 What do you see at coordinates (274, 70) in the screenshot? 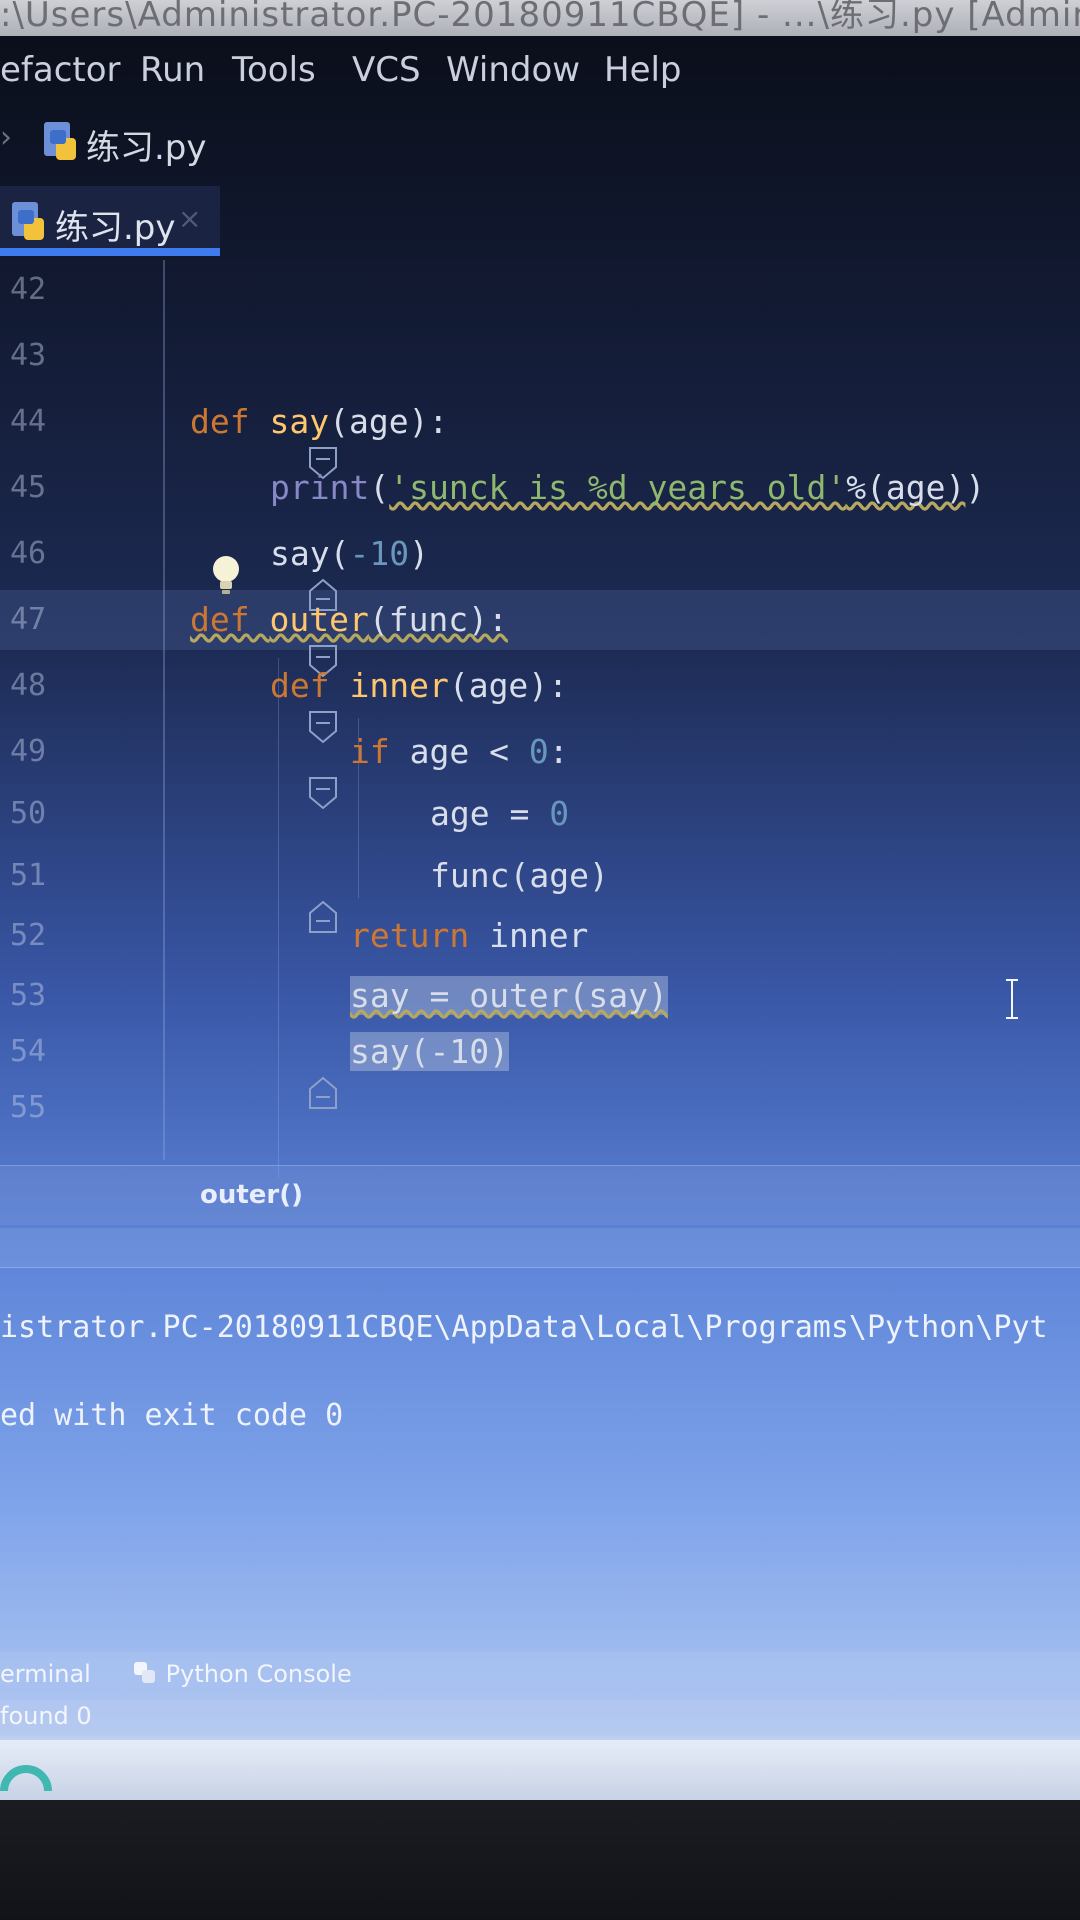
I see `menu-tools: Tools` at bounding box center [274, 70].